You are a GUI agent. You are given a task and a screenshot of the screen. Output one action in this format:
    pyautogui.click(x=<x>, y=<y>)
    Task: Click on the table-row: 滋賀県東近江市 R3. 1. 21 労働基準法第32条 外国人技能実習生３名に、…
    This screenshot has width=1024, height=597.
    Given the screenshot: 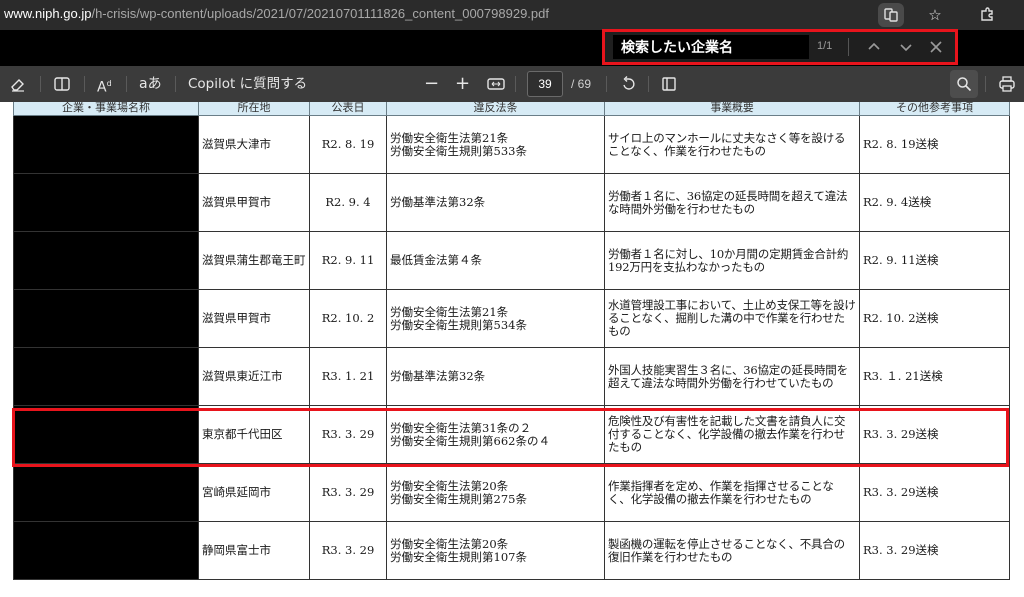 What is the action you would take?
    pyautogui.click(x=511, y=376)
    